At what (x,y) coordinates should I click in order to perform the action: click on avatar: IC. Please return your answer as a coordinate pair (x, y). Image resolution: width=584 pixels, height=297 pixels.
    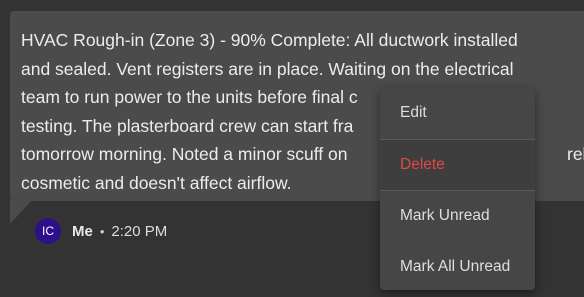
    Looking at the image, I should click on (48, 231).